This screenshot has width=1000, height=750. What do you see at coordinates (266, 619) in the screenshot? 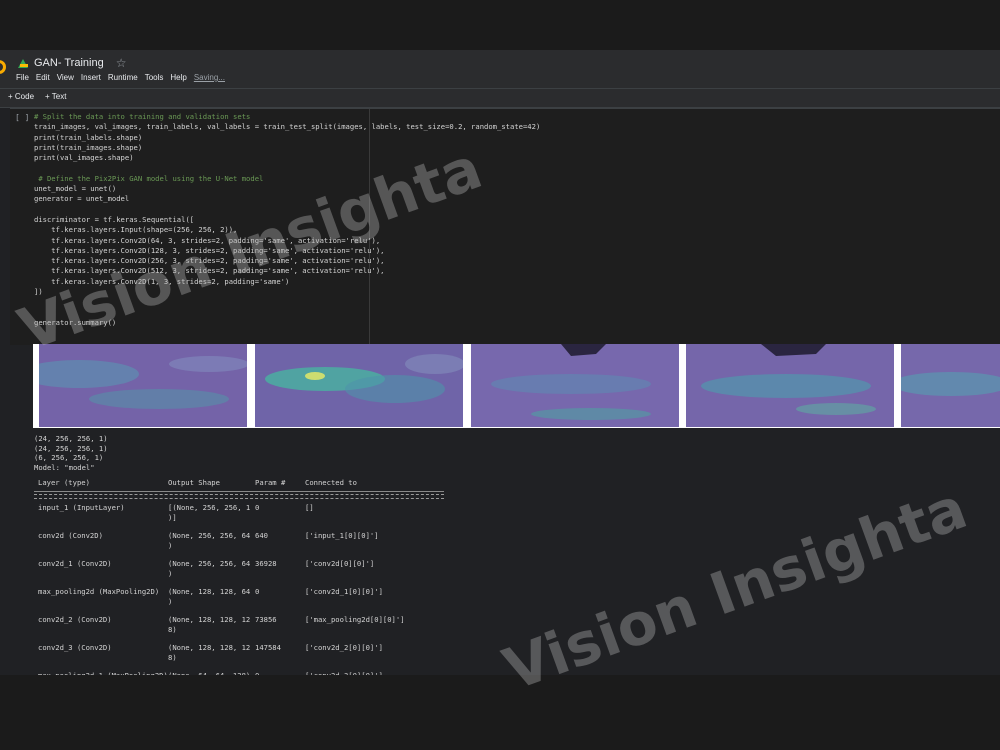
I see `summary-cell-params: 73856` at bounding box center [266, 619].